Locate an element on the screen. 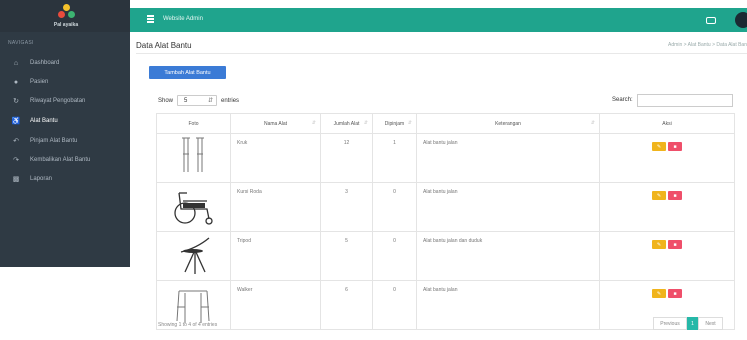 The height and width of the screenshot is (340, 747). sidebar-item-kembalikan-alat-bantu: ↷ Kembalikan Alat Bantu is located at coordinates (65, 160).